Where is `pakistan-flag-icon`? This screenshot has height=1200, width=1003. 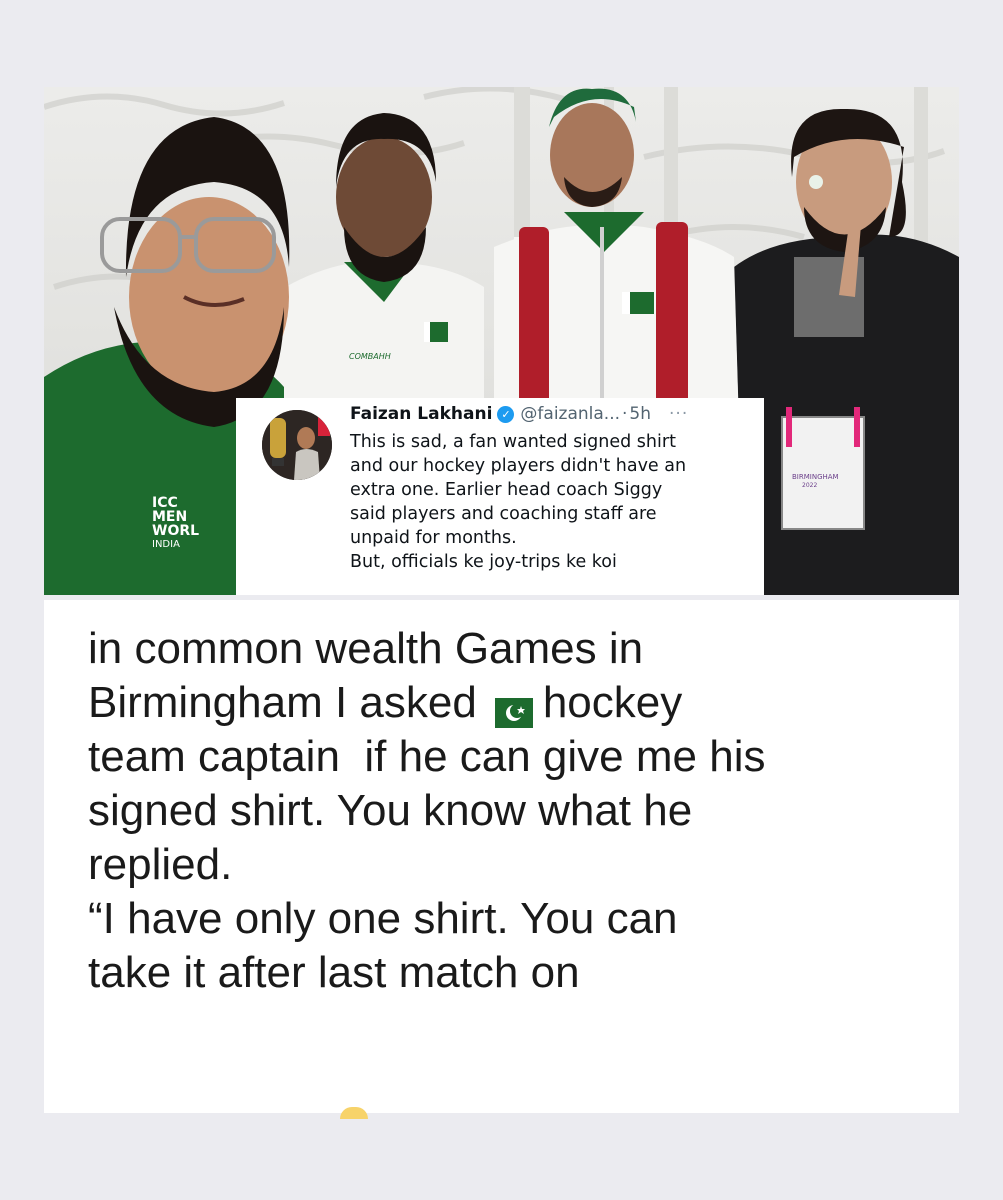 pakistan-flag-icon is located at coordinates (507, 708).